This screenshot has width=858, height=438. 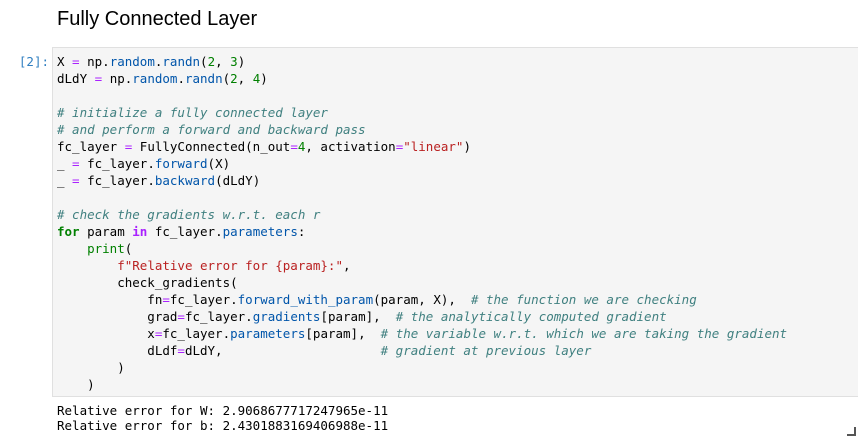 What do you see at coordinates (215, 146) in the screenshot?
I see `code-token: FullyConnected(n_out` at bounding box center [215, 146].